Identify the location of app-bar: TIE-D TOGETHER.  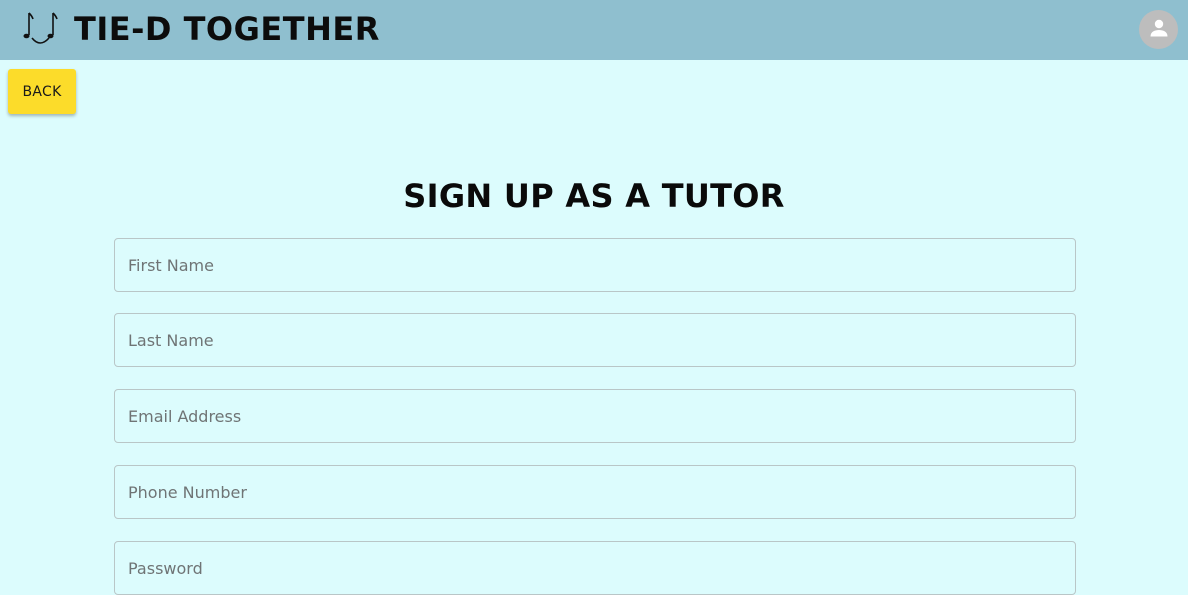
(594, 30).